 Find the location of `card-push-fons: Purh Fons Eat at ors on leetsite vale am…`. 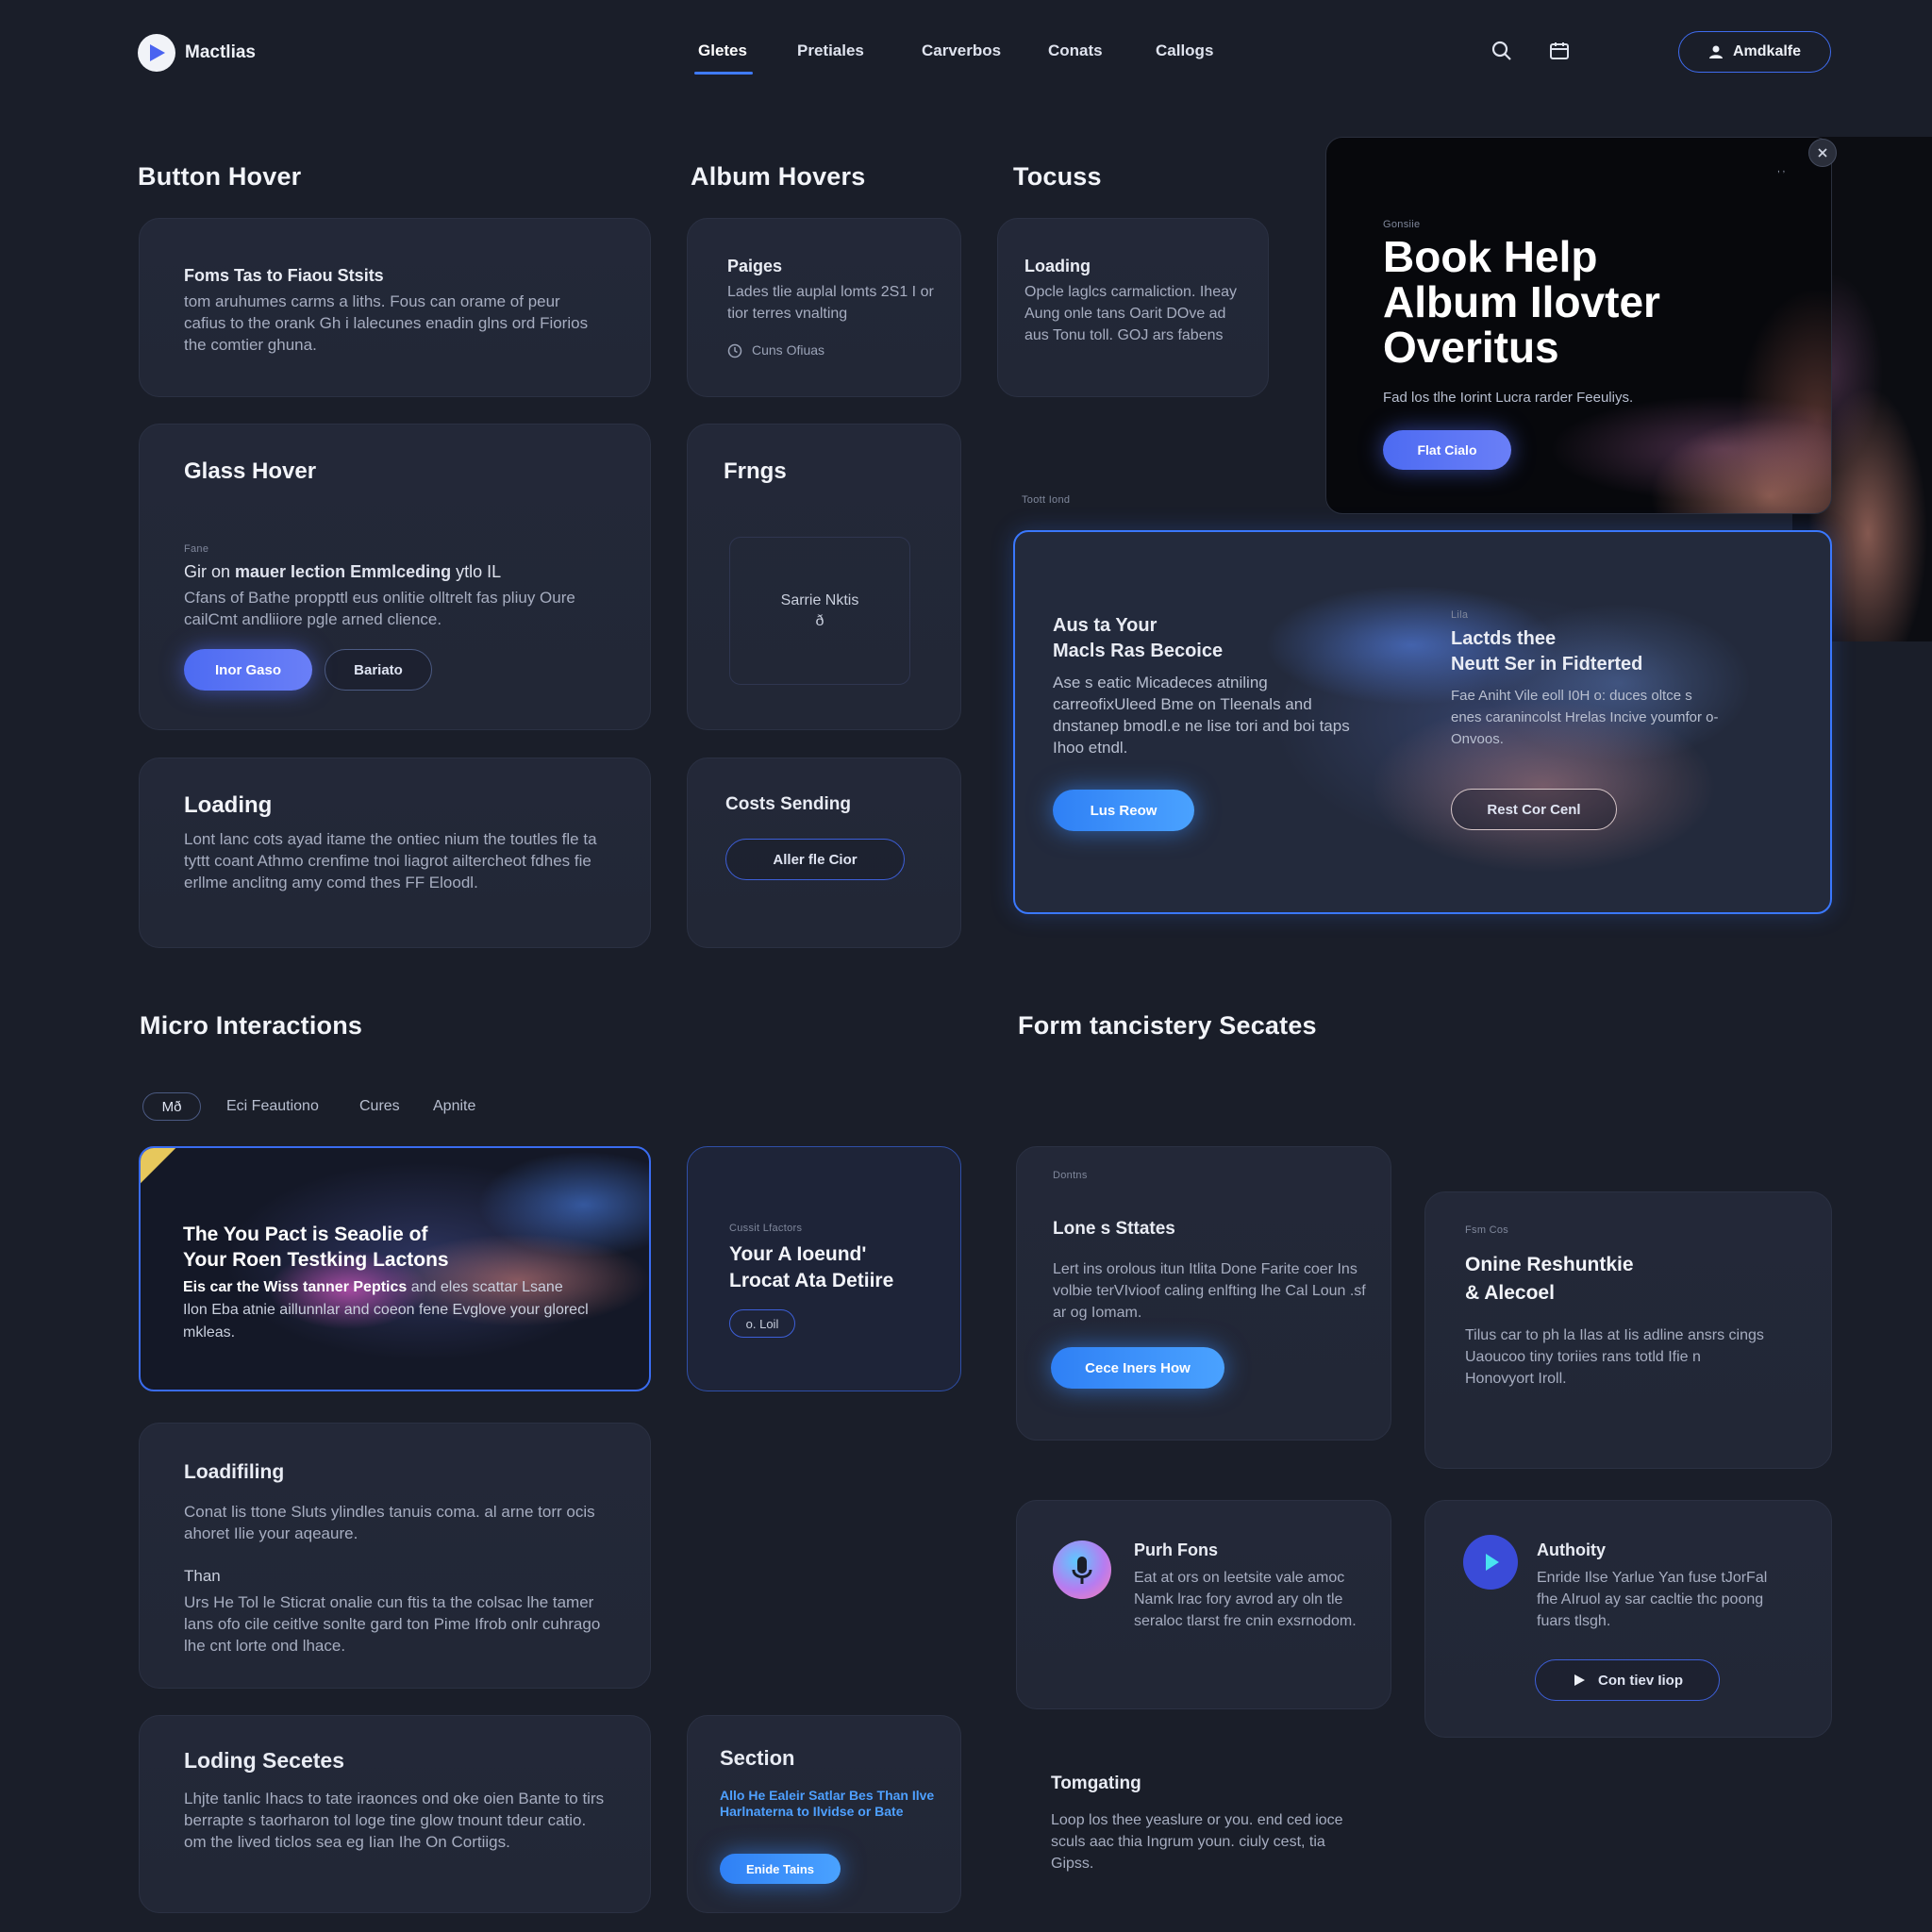

card-push-fons: Purh Fons Eat at ors on leetsite vale am… is located at coordinates (1204, 1604).